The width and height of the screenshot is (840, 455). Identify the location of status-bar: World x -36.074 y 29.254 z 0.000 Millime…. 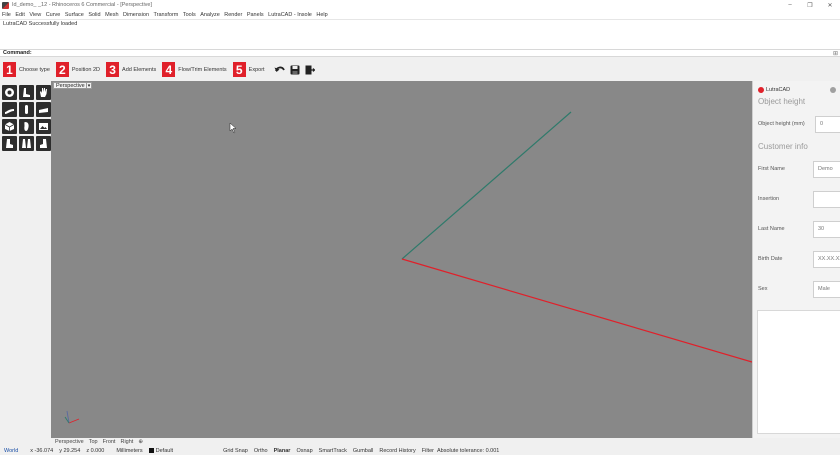
(420, 450).